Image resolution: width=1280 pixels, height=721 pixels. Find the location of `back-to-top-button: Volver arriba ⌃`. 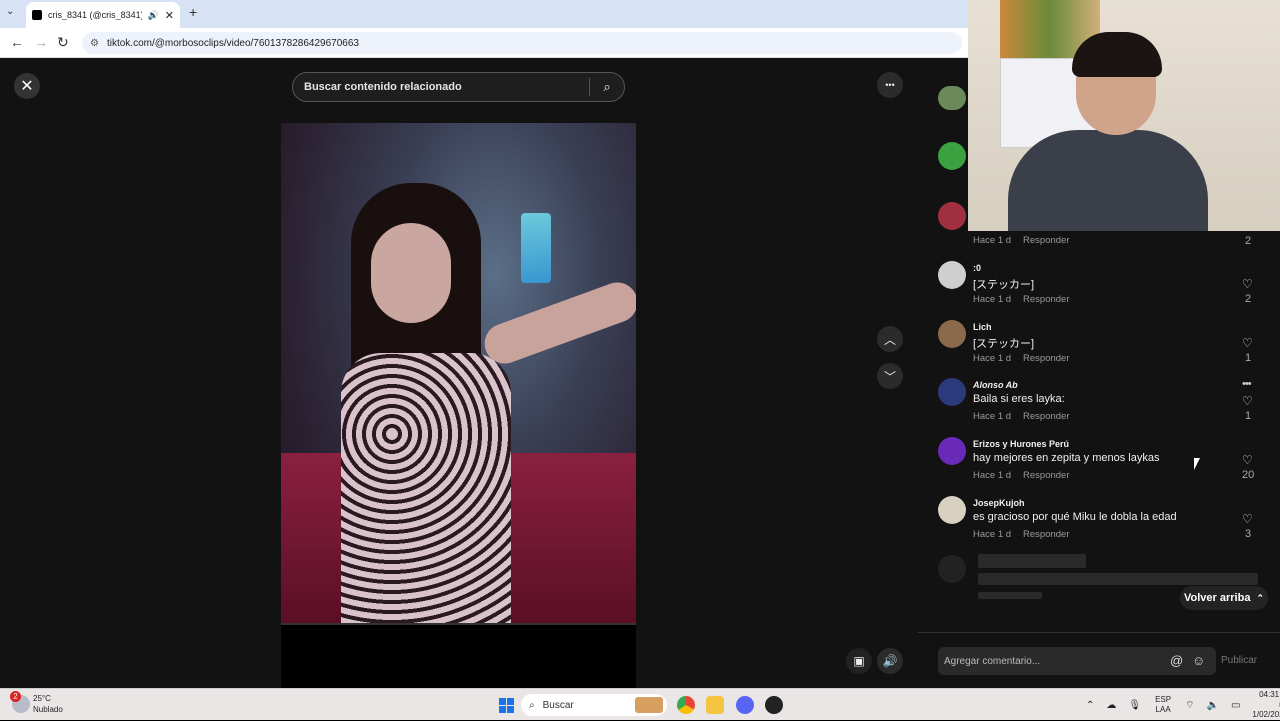

back-to-top-button: Volver arriba ⌃ is located at coordinates (1224, 598).